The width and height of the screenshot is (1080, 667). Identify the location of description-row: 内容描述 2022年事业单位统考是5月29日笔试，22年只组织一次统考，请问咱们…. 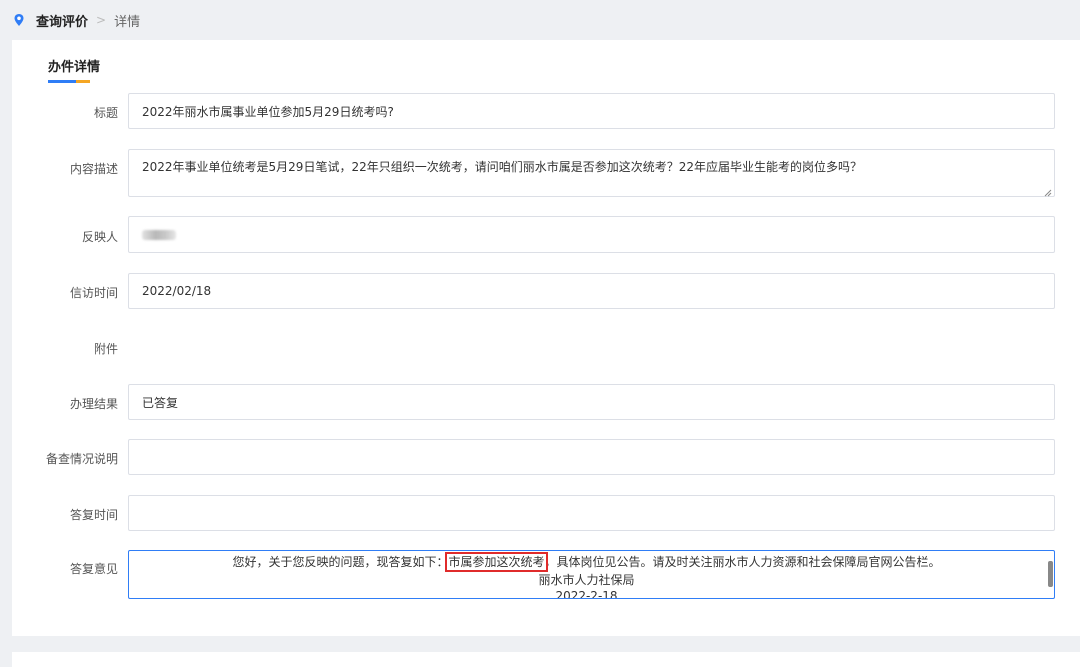
(546, 173).